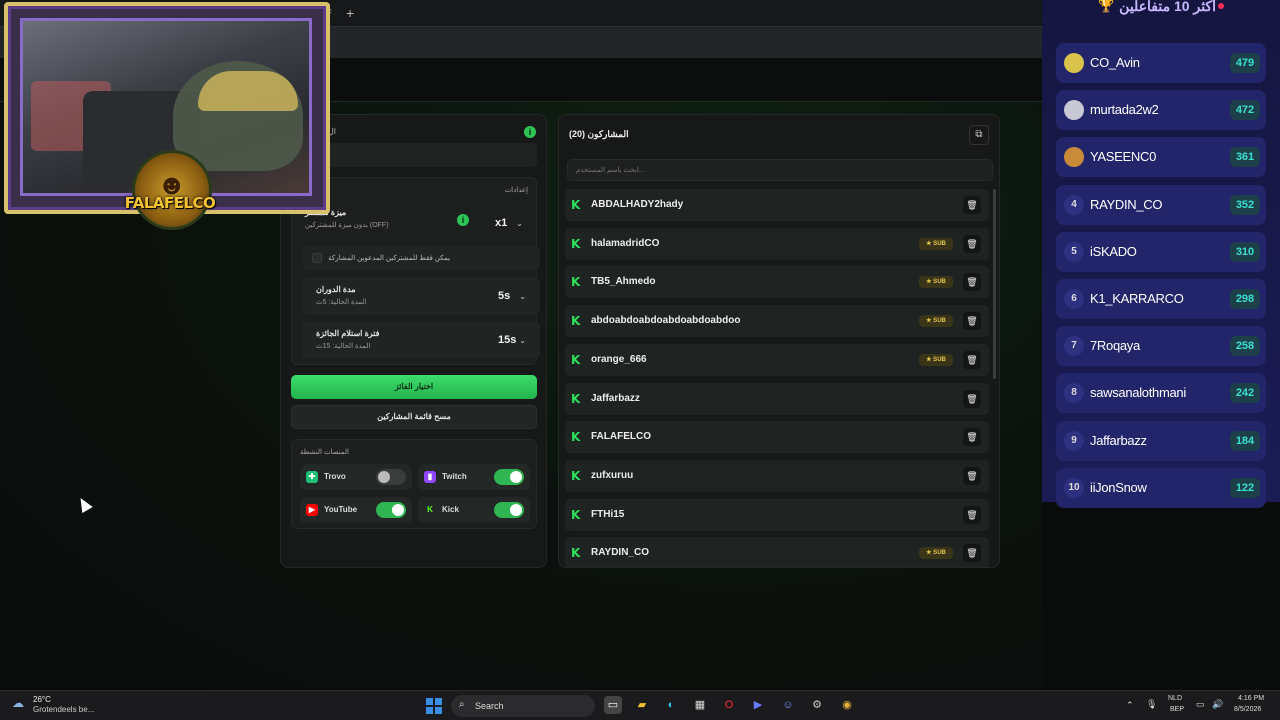  What do you see at coordinates (1217, 704) in the screenshot?
I see `volume-icon: 🔊` at bounding box center [1217, 704].